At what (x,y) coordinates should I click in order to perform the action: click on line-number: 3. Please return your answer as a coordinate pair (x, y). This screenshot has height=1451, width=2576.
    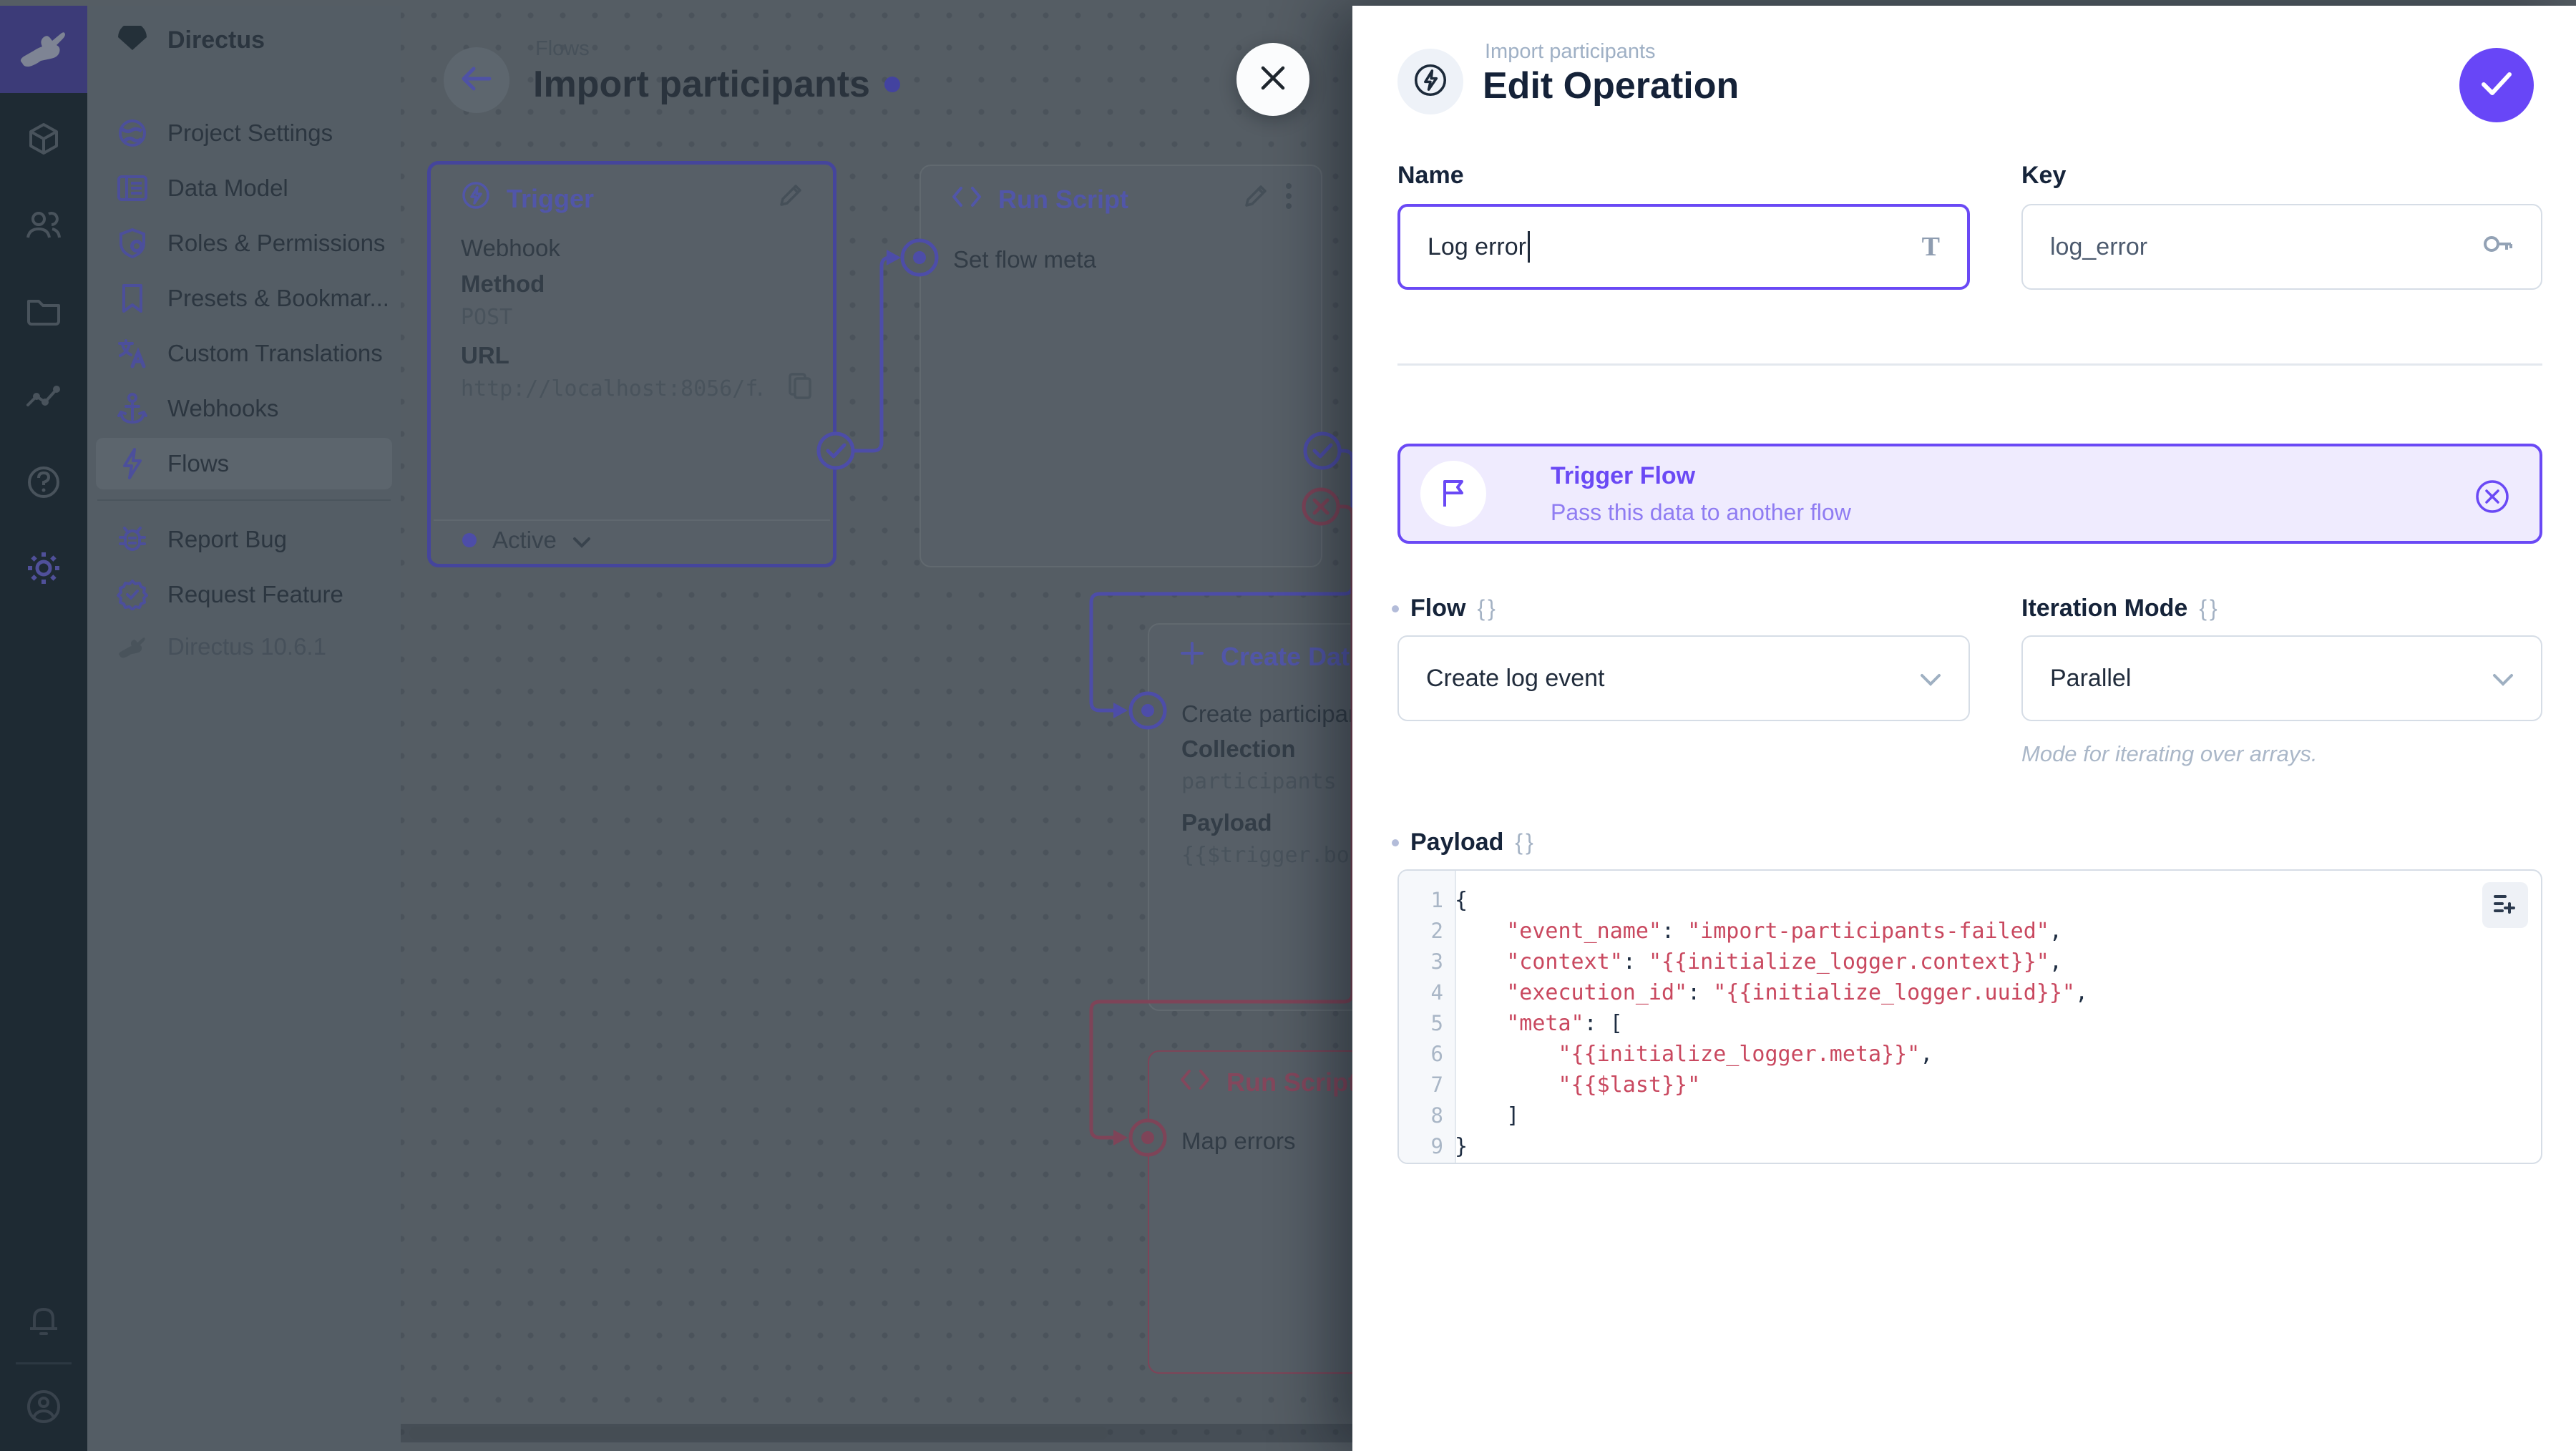
    Looking at the image, I should click on (1436, 962).